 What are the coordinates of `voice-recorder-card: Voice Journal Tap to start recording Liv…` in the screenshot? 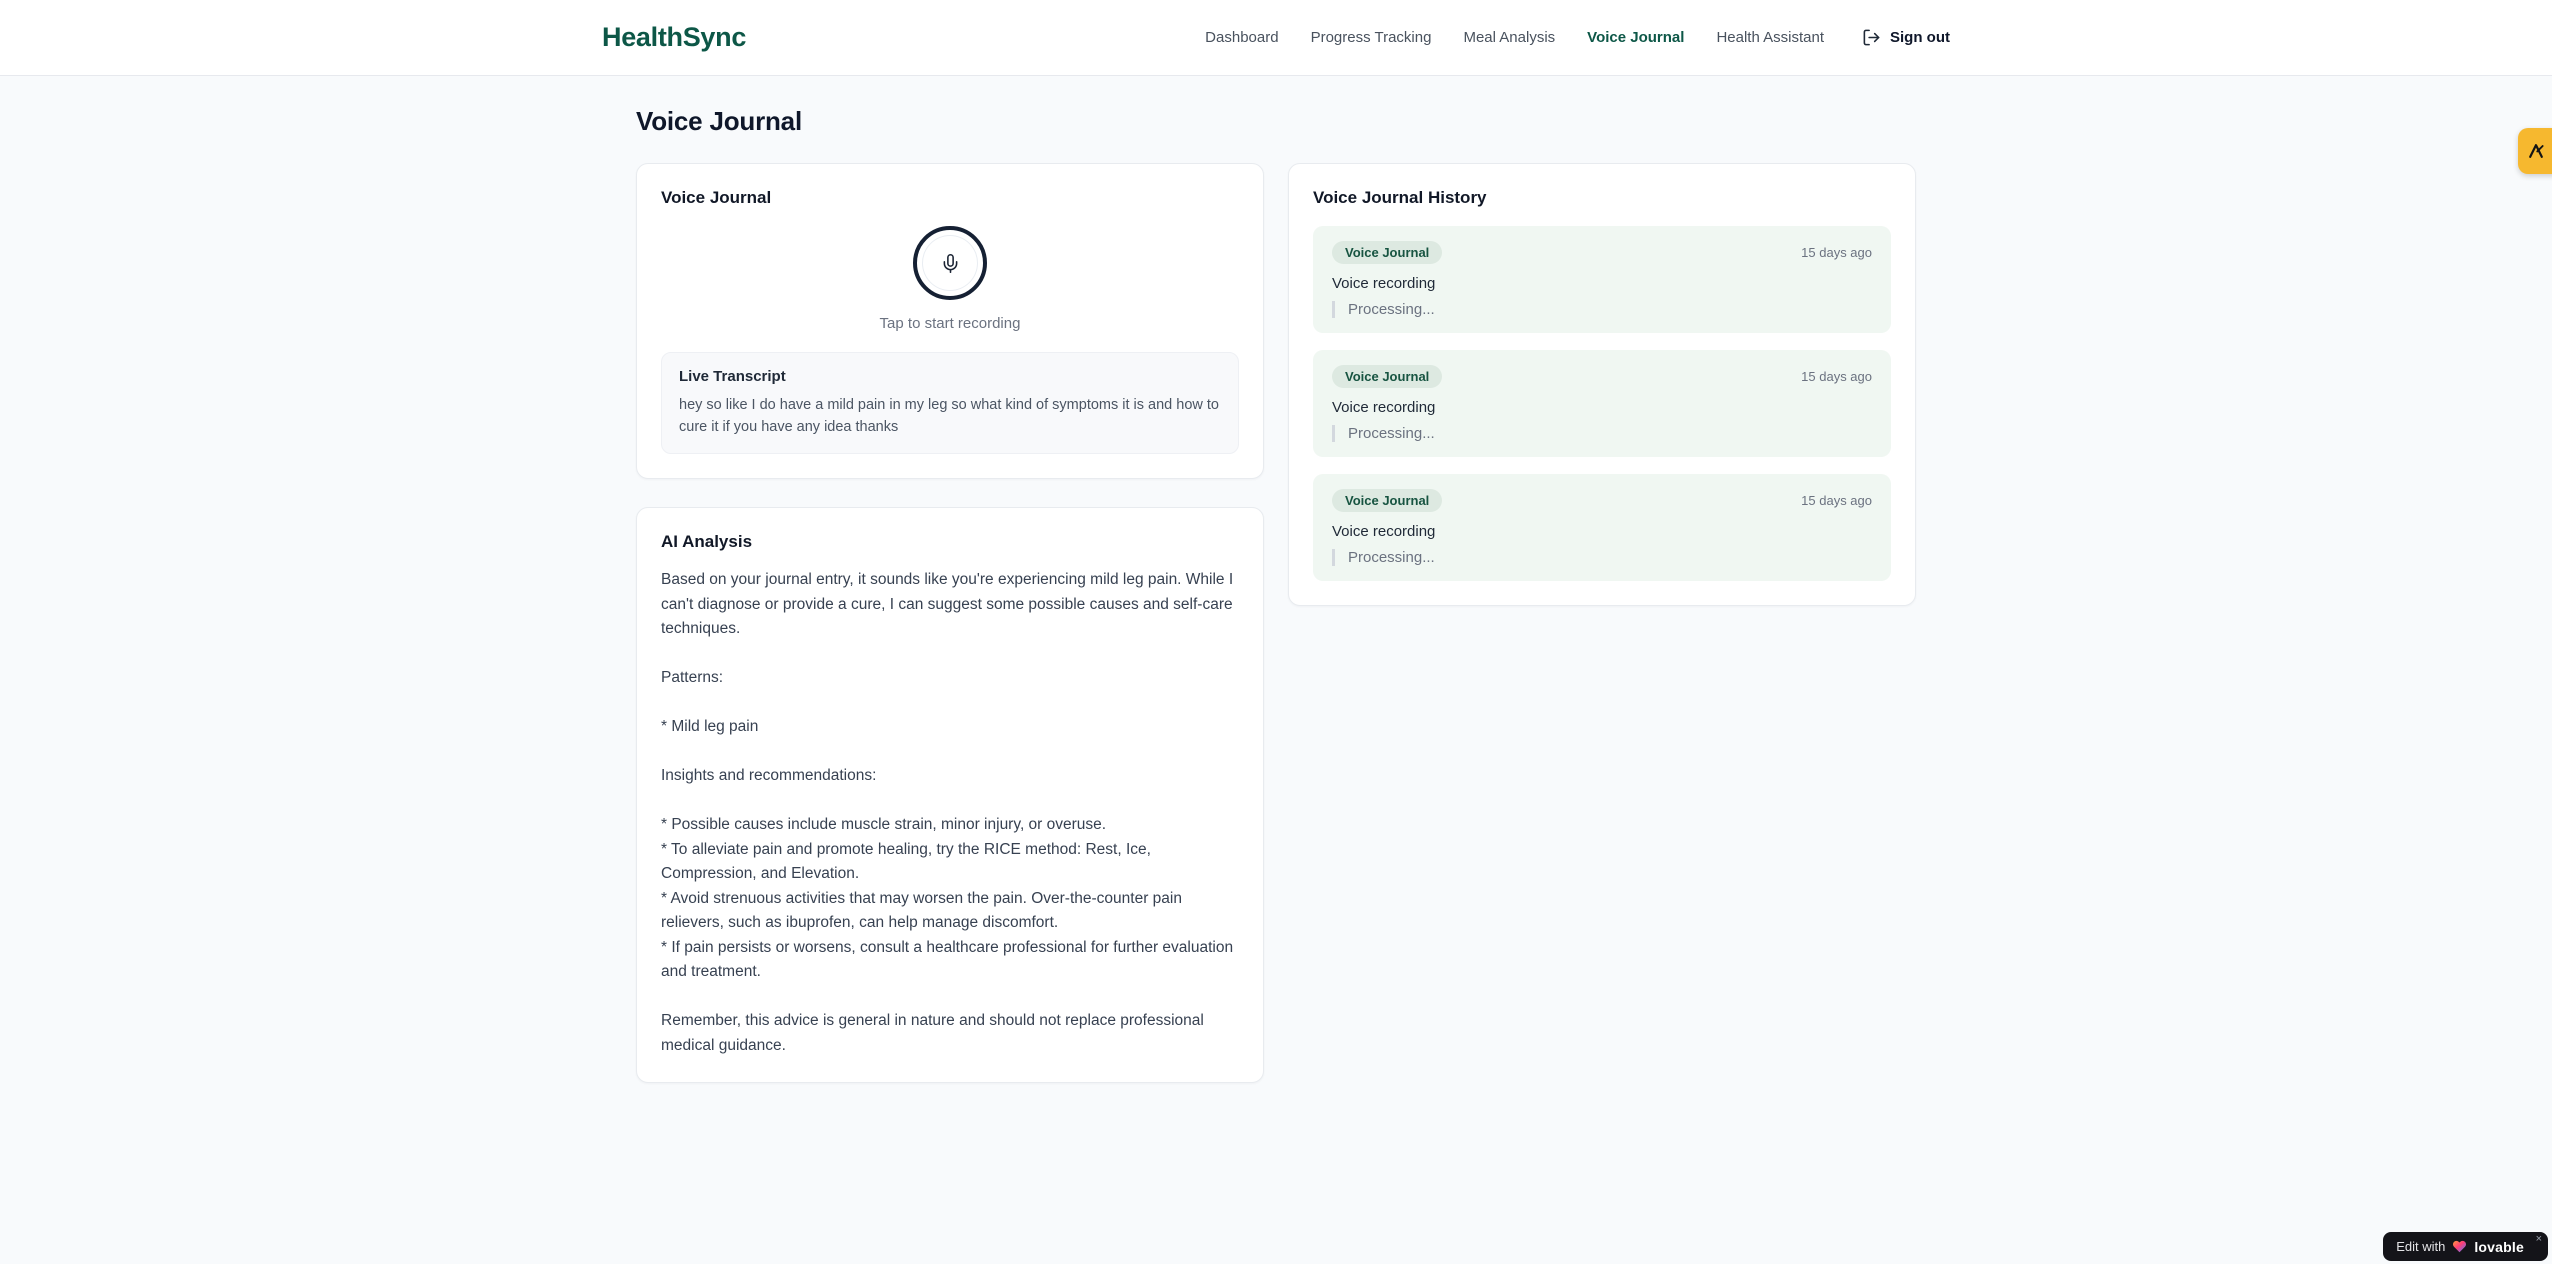 It's located at (950, 321).